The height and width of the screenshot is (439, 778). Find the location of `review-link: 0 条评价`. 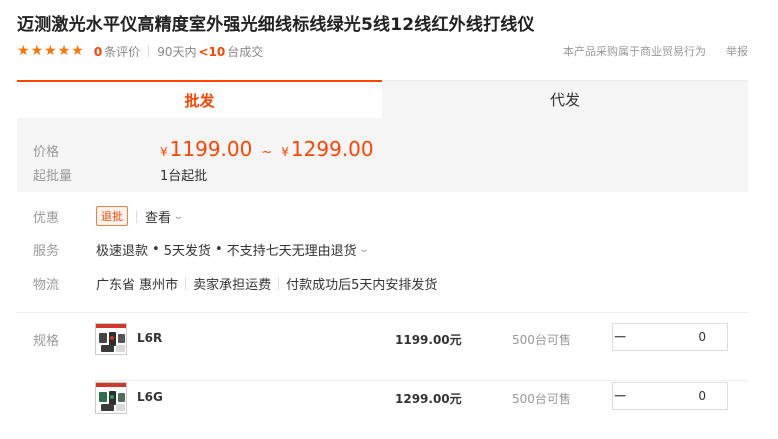

review-link: 0 条评价 is located at coordinates (117, 51).